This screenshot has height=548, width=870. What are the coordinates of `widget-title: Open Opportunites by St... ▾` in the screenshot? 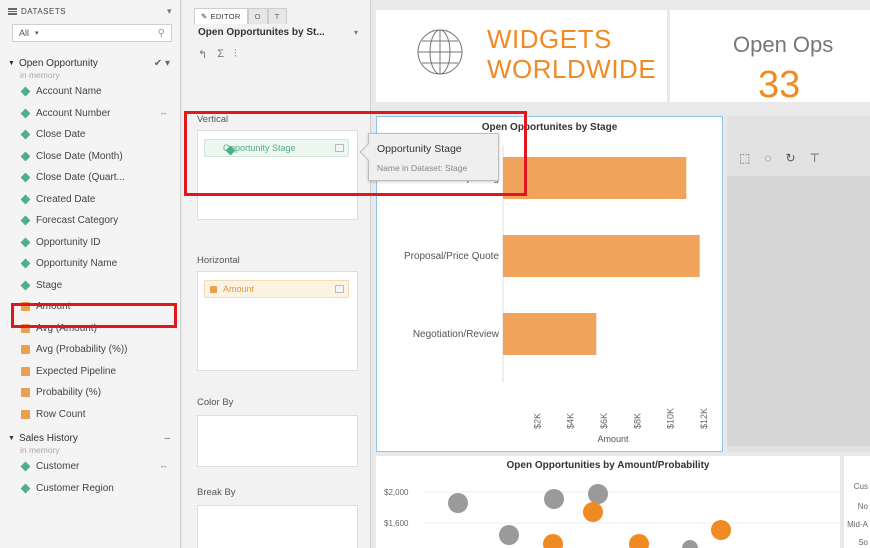 It's located at (276, 32).